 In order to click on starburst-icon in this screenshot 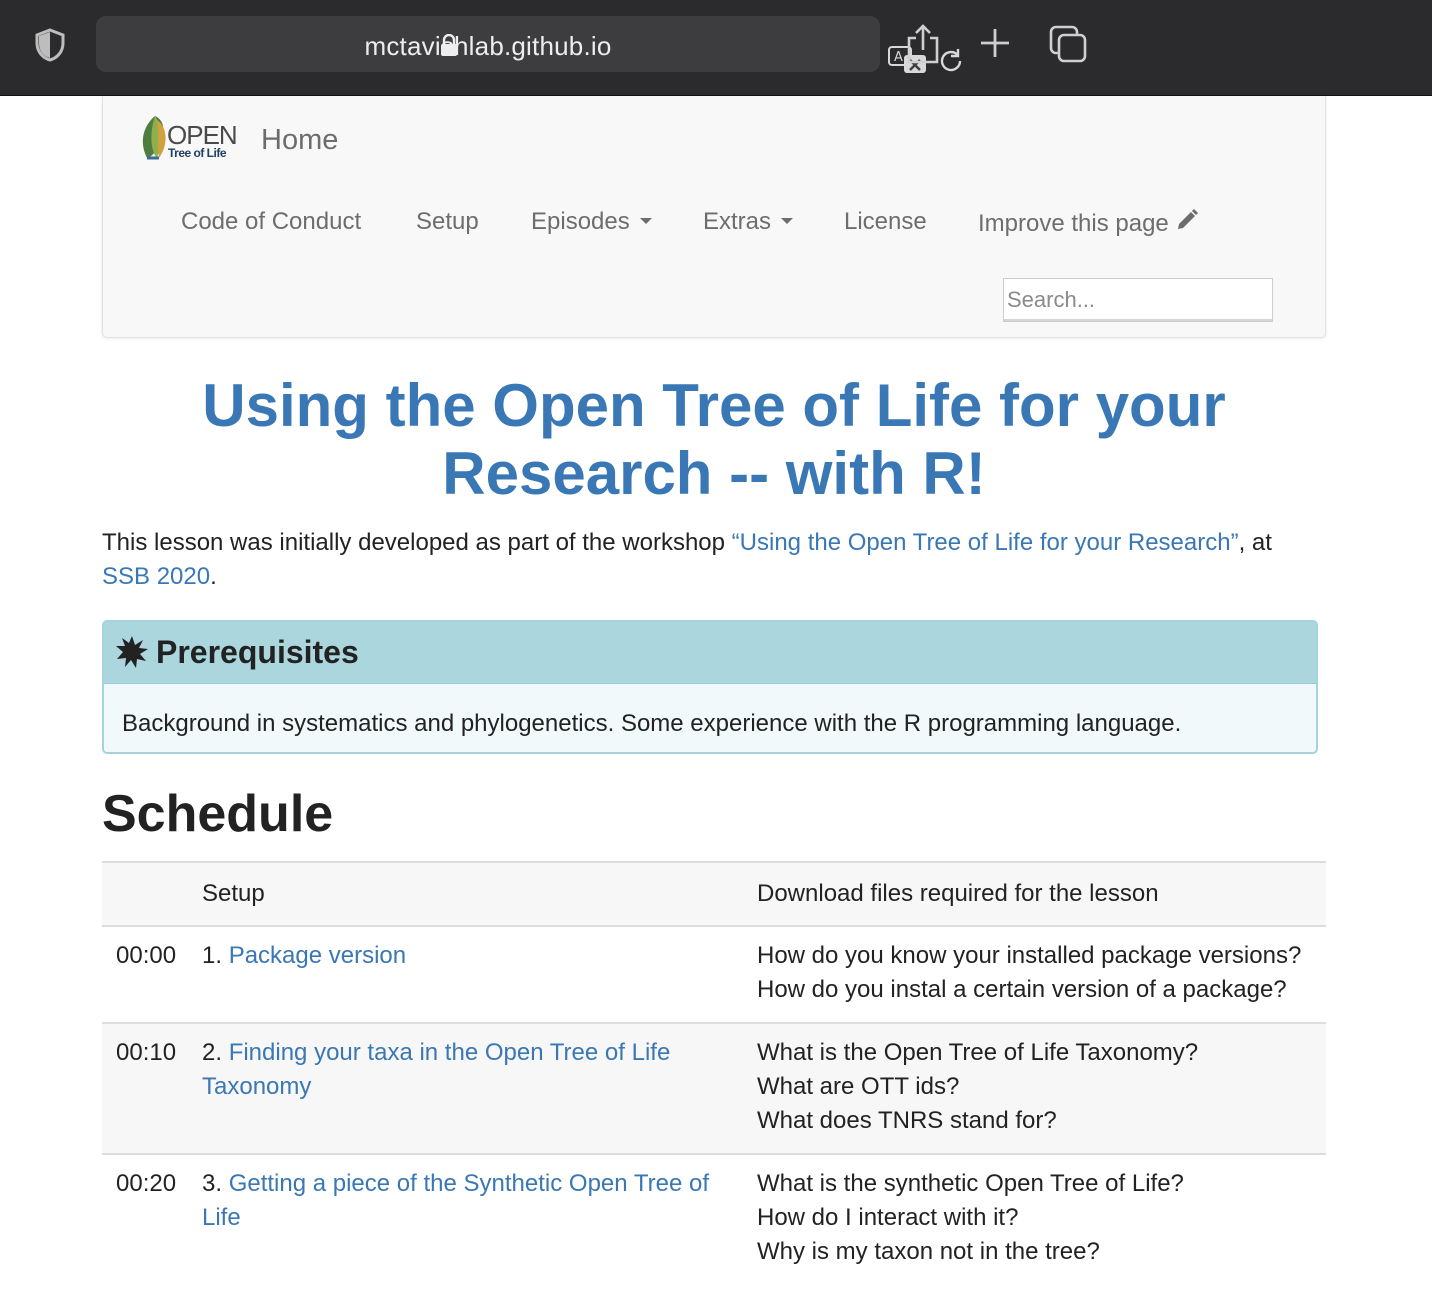, I will do `click(132, 652)`.